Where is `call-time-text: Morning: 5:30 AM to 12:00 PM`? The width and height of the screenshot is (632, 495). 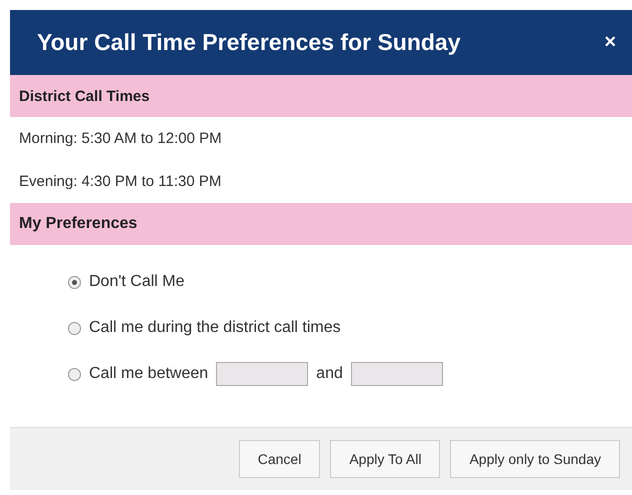
call-time-text: Morning: 5:30 AM to 12:00 PM is located at coordinates (120, 139).